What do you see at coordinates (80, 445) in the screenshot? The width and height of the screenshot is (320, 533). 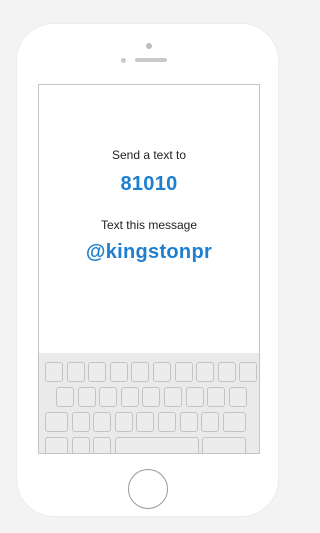 I see `globe-key` at bounding box center [80, 445].